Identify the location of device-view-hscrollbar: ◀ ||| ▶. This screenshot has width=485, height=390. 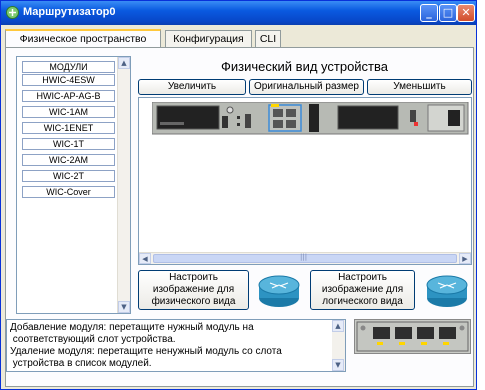
(305, 258).